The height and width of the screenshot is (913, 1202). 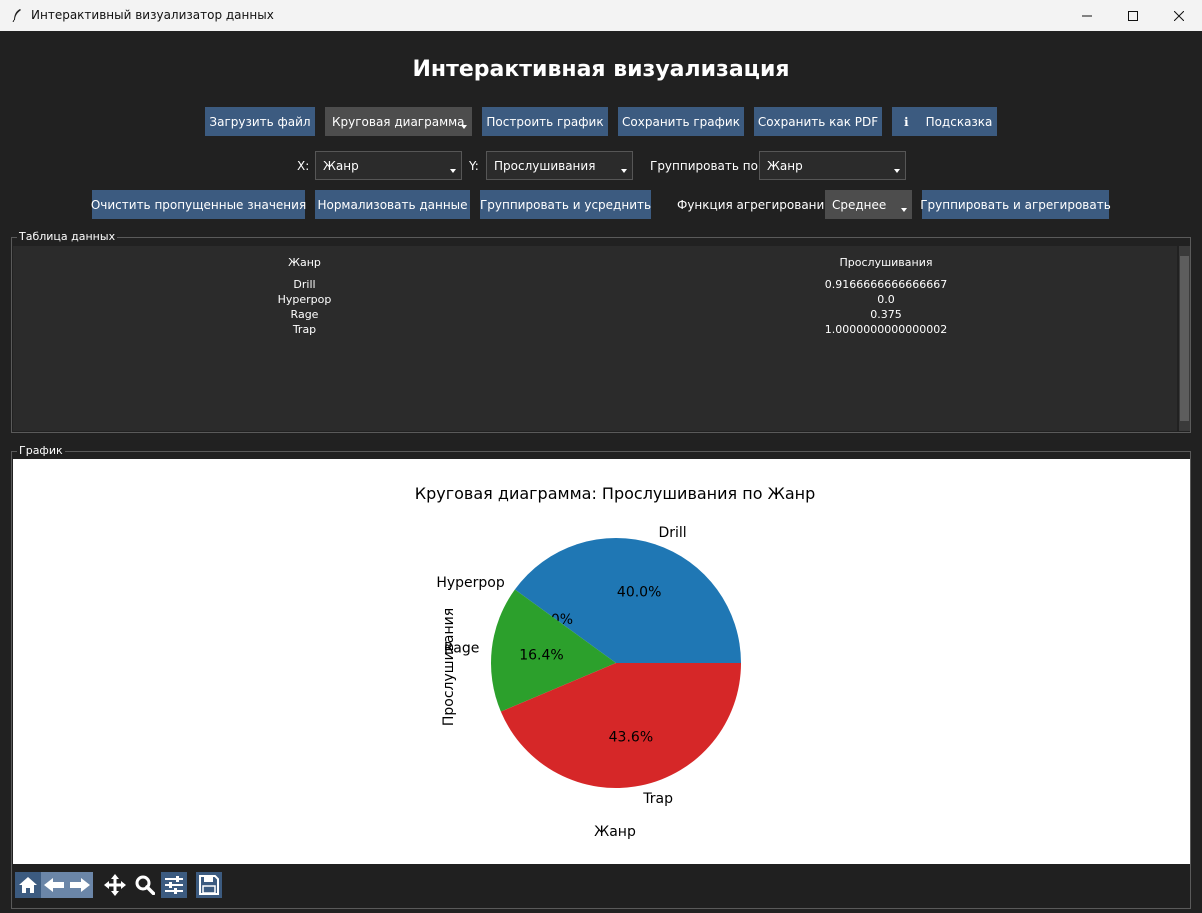 What do you see at coordinates (886, 299) in the screenshot?
I see `table-cell: 0.0` at bounding box center [886, 299].